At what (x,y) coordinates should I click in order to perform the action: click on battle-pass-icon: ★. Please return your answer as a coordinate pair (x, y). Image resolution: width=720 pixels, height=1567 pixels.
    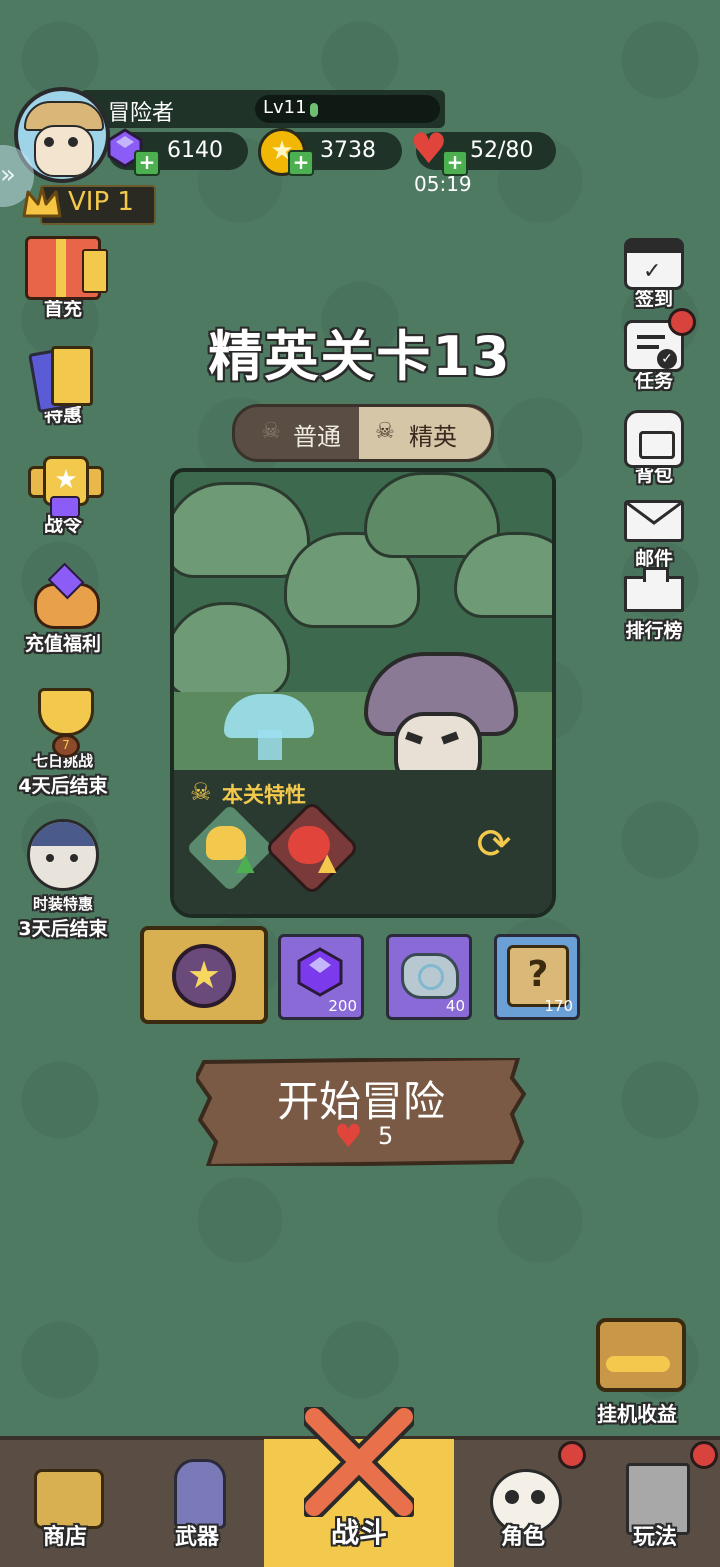
    Looking at the image, I should click on (66, 487).